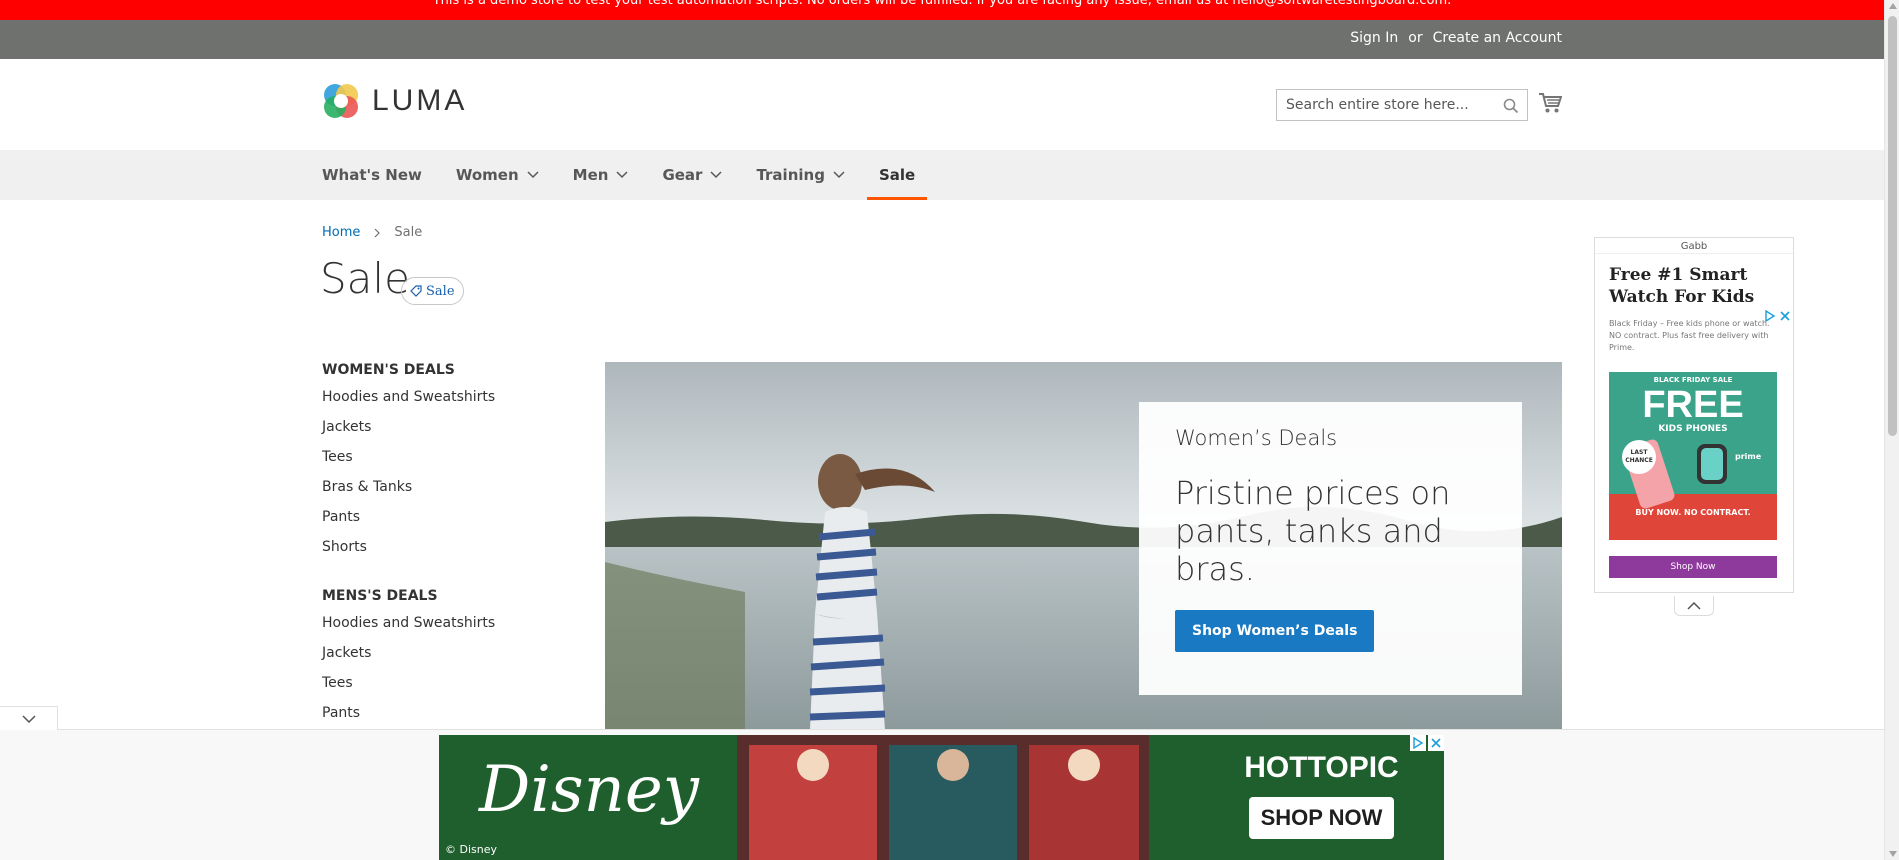 Image resolution: width=1899 pixels, height=860 pixels. Describe the element at coordinates (442, 461) in the screenshot. I see `sidebar-item-women-tees: Tees` at that location.